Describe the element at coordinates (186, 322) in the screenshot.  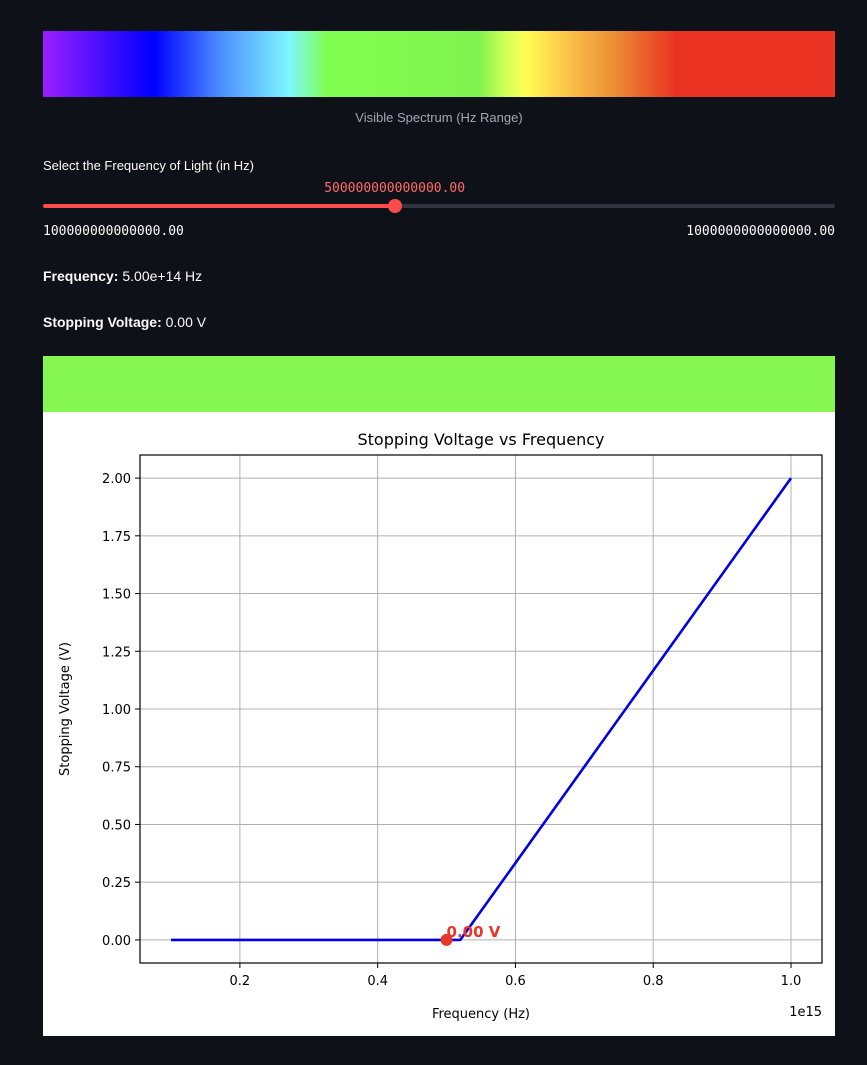
I see `voltage-value: 0.00 V` at that location.